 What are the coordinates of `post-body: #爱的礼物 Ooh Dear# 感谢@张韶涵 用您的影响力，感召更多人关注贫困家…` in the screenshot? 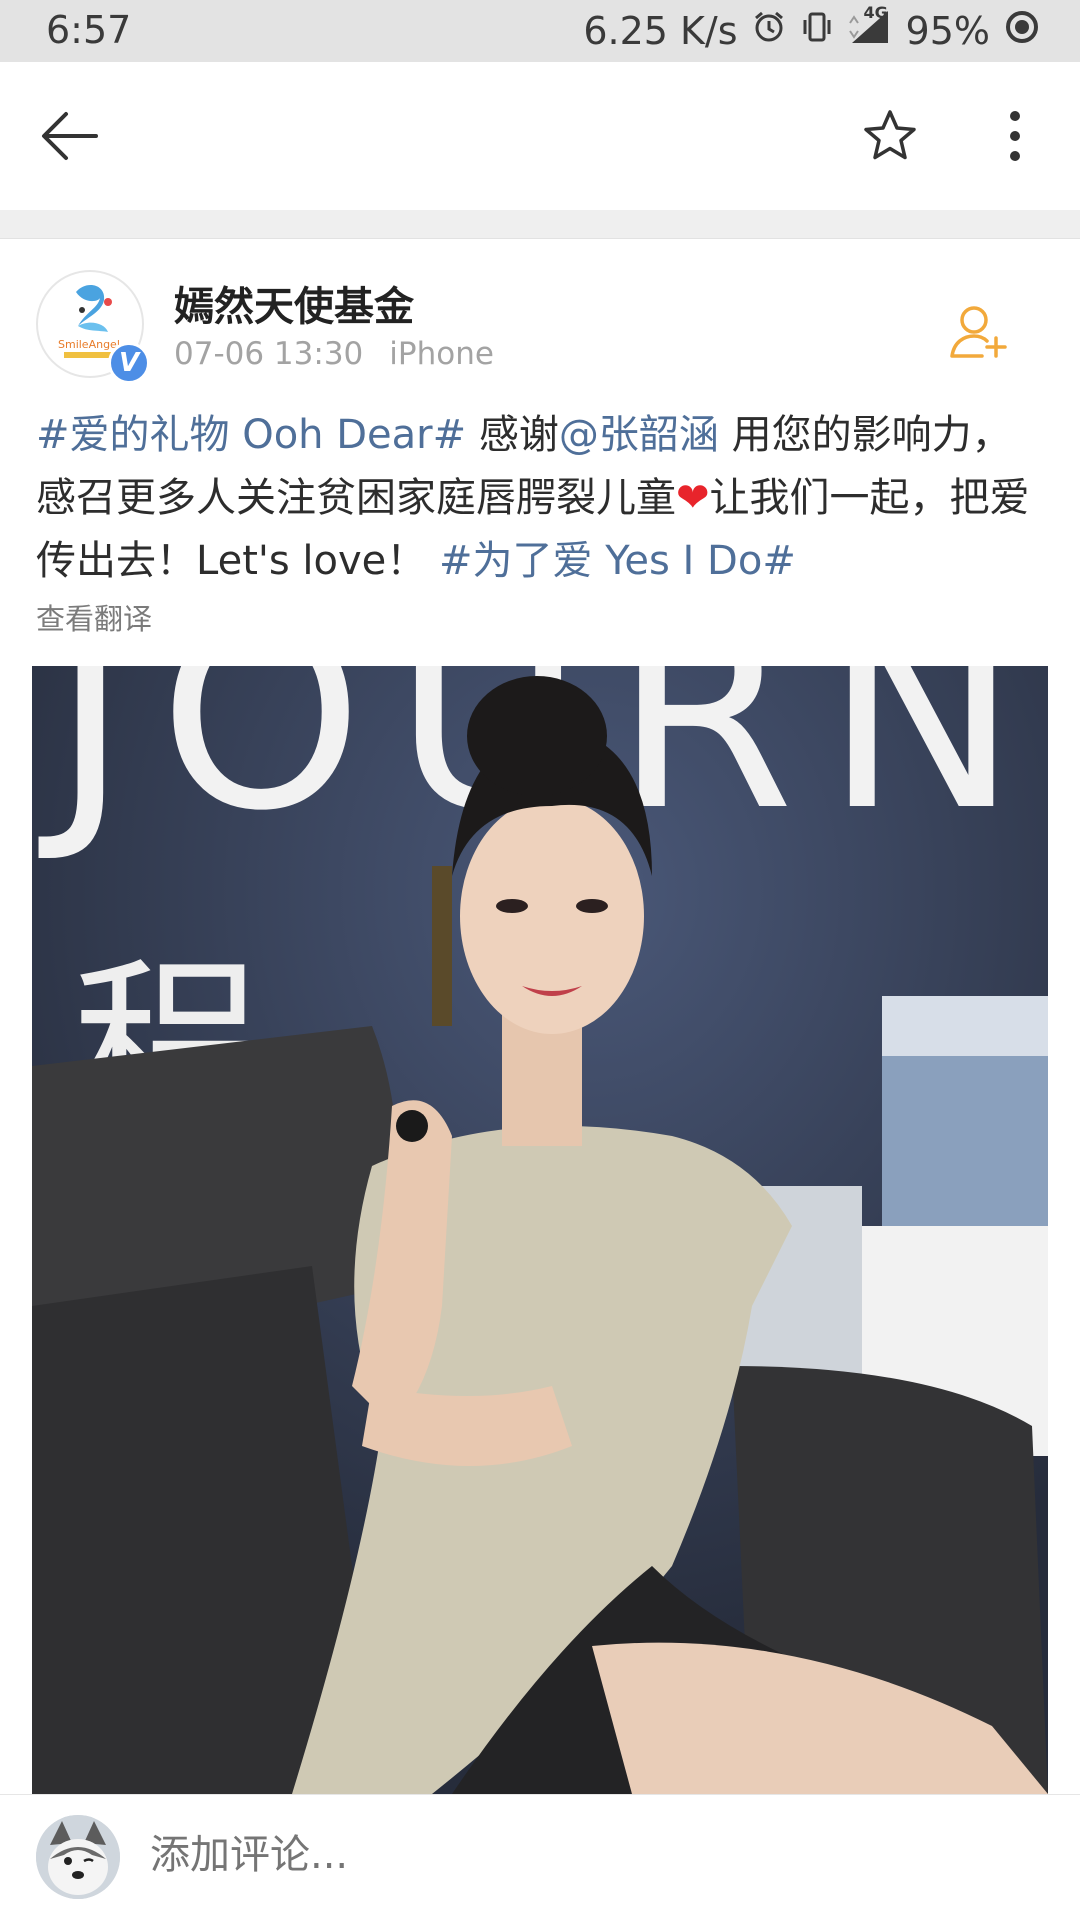 It's located at (541, 498).